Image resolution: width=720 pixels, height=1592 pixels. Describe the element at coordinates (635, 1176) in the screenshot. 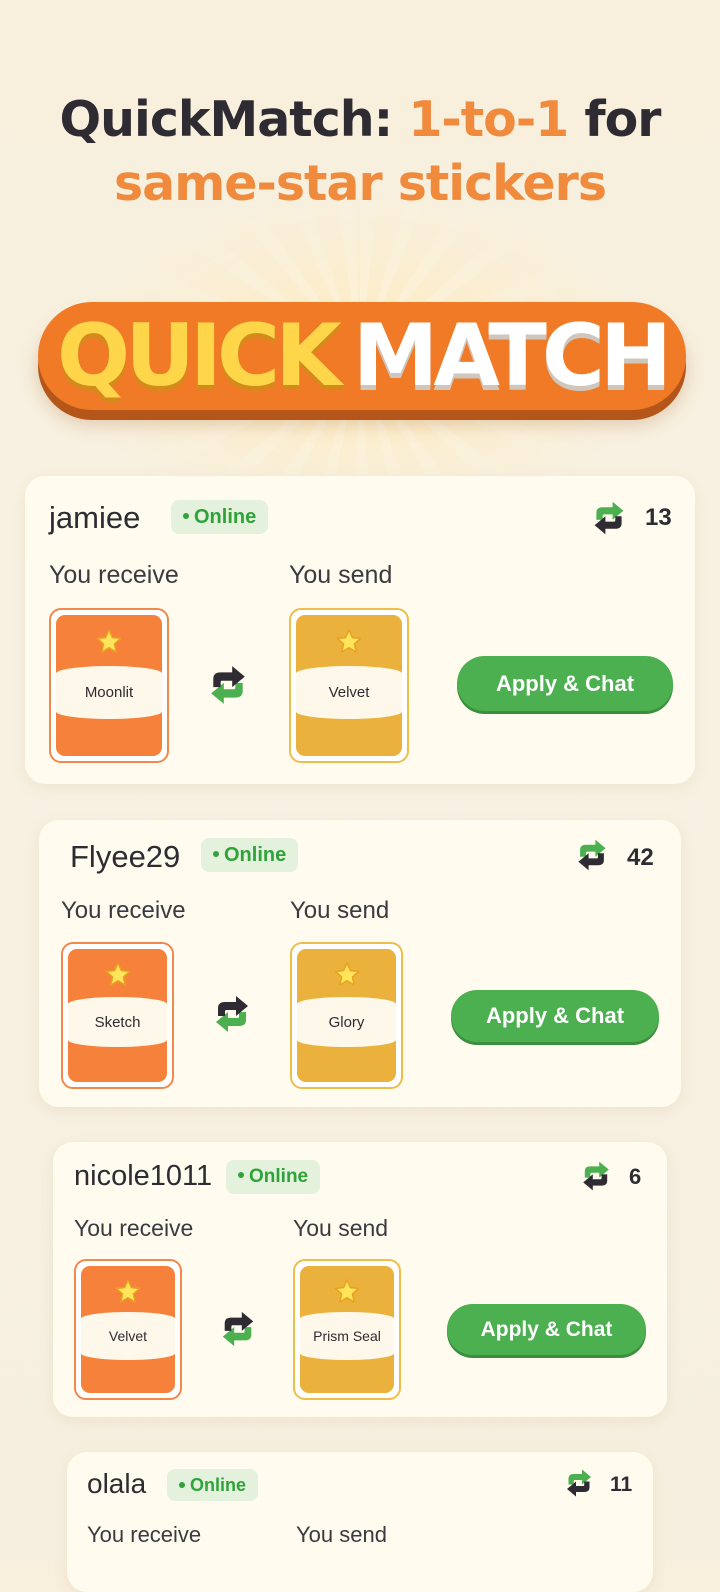

I see `swap-count: 6` at that location.